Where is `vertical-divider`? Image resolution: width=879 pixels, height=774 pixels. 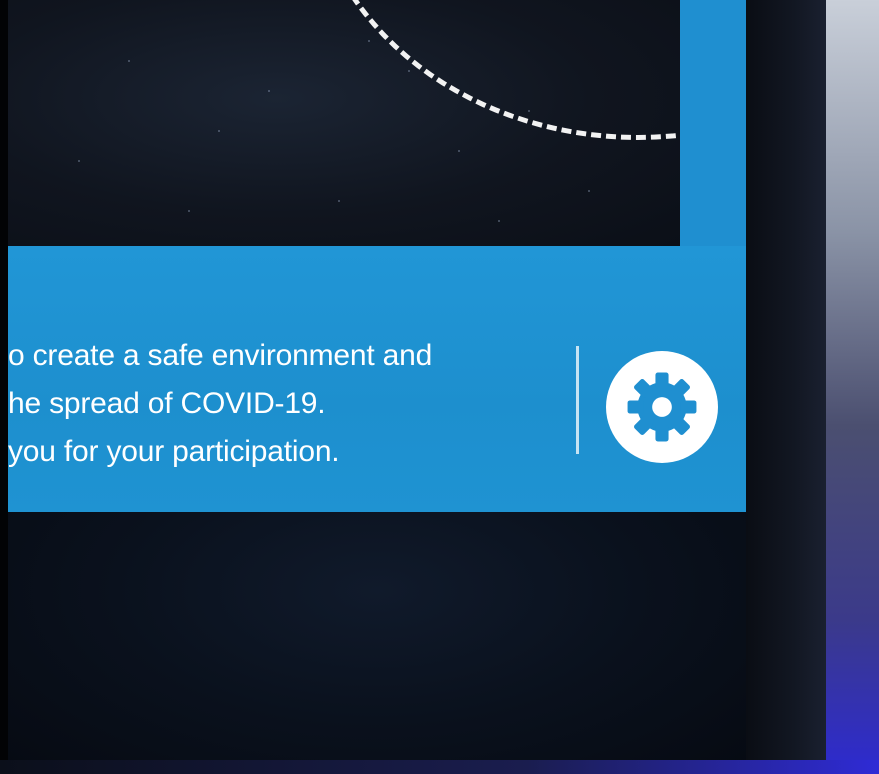 vertical-divider is located at coordinates (577, 400).